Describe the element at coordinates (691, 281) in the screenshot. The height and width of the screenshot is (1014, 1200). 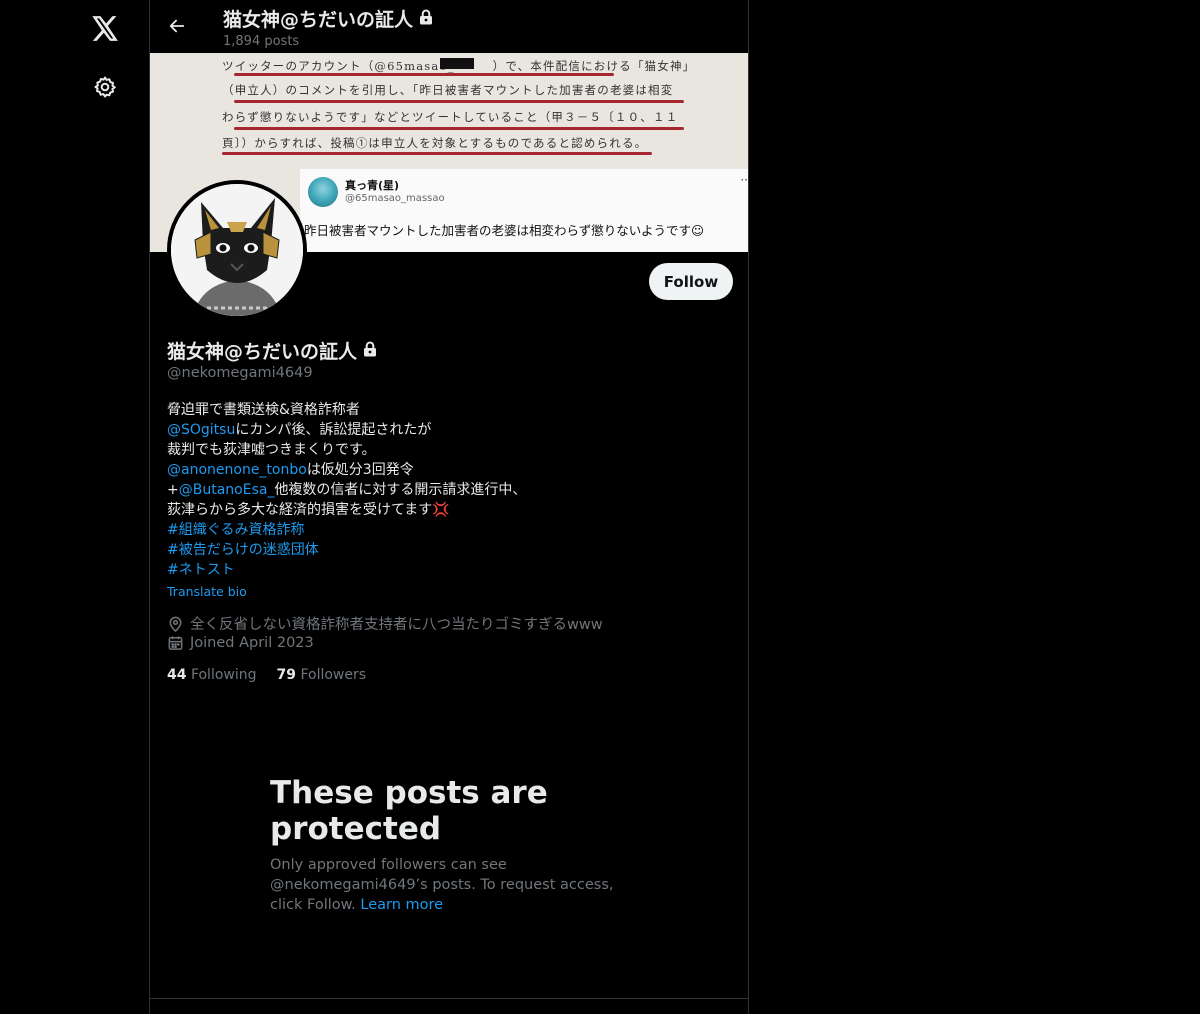
I see `follow-button: Follow` at that location.